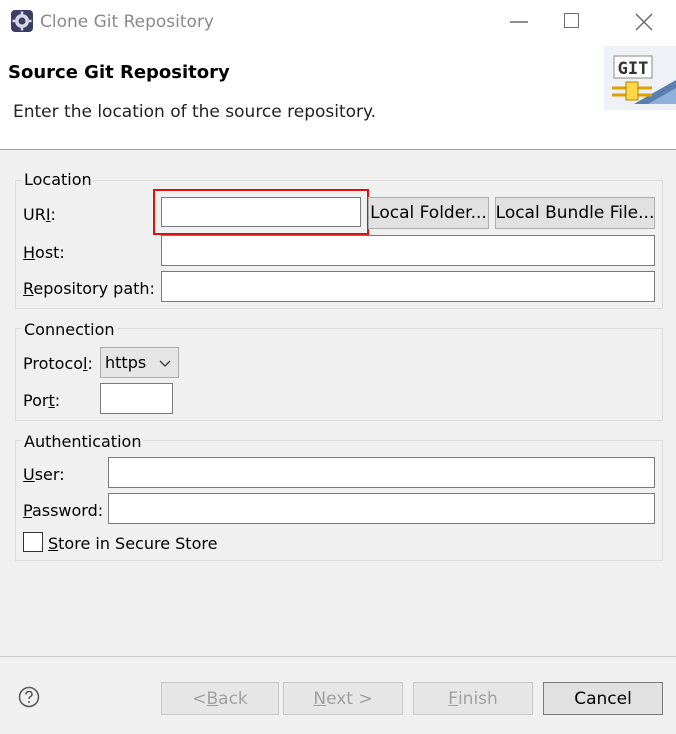  What do you see at coordinates (633, 69) in the screenshot?
I see `git-logo-text: GIT` at bounding box center [633, 69].